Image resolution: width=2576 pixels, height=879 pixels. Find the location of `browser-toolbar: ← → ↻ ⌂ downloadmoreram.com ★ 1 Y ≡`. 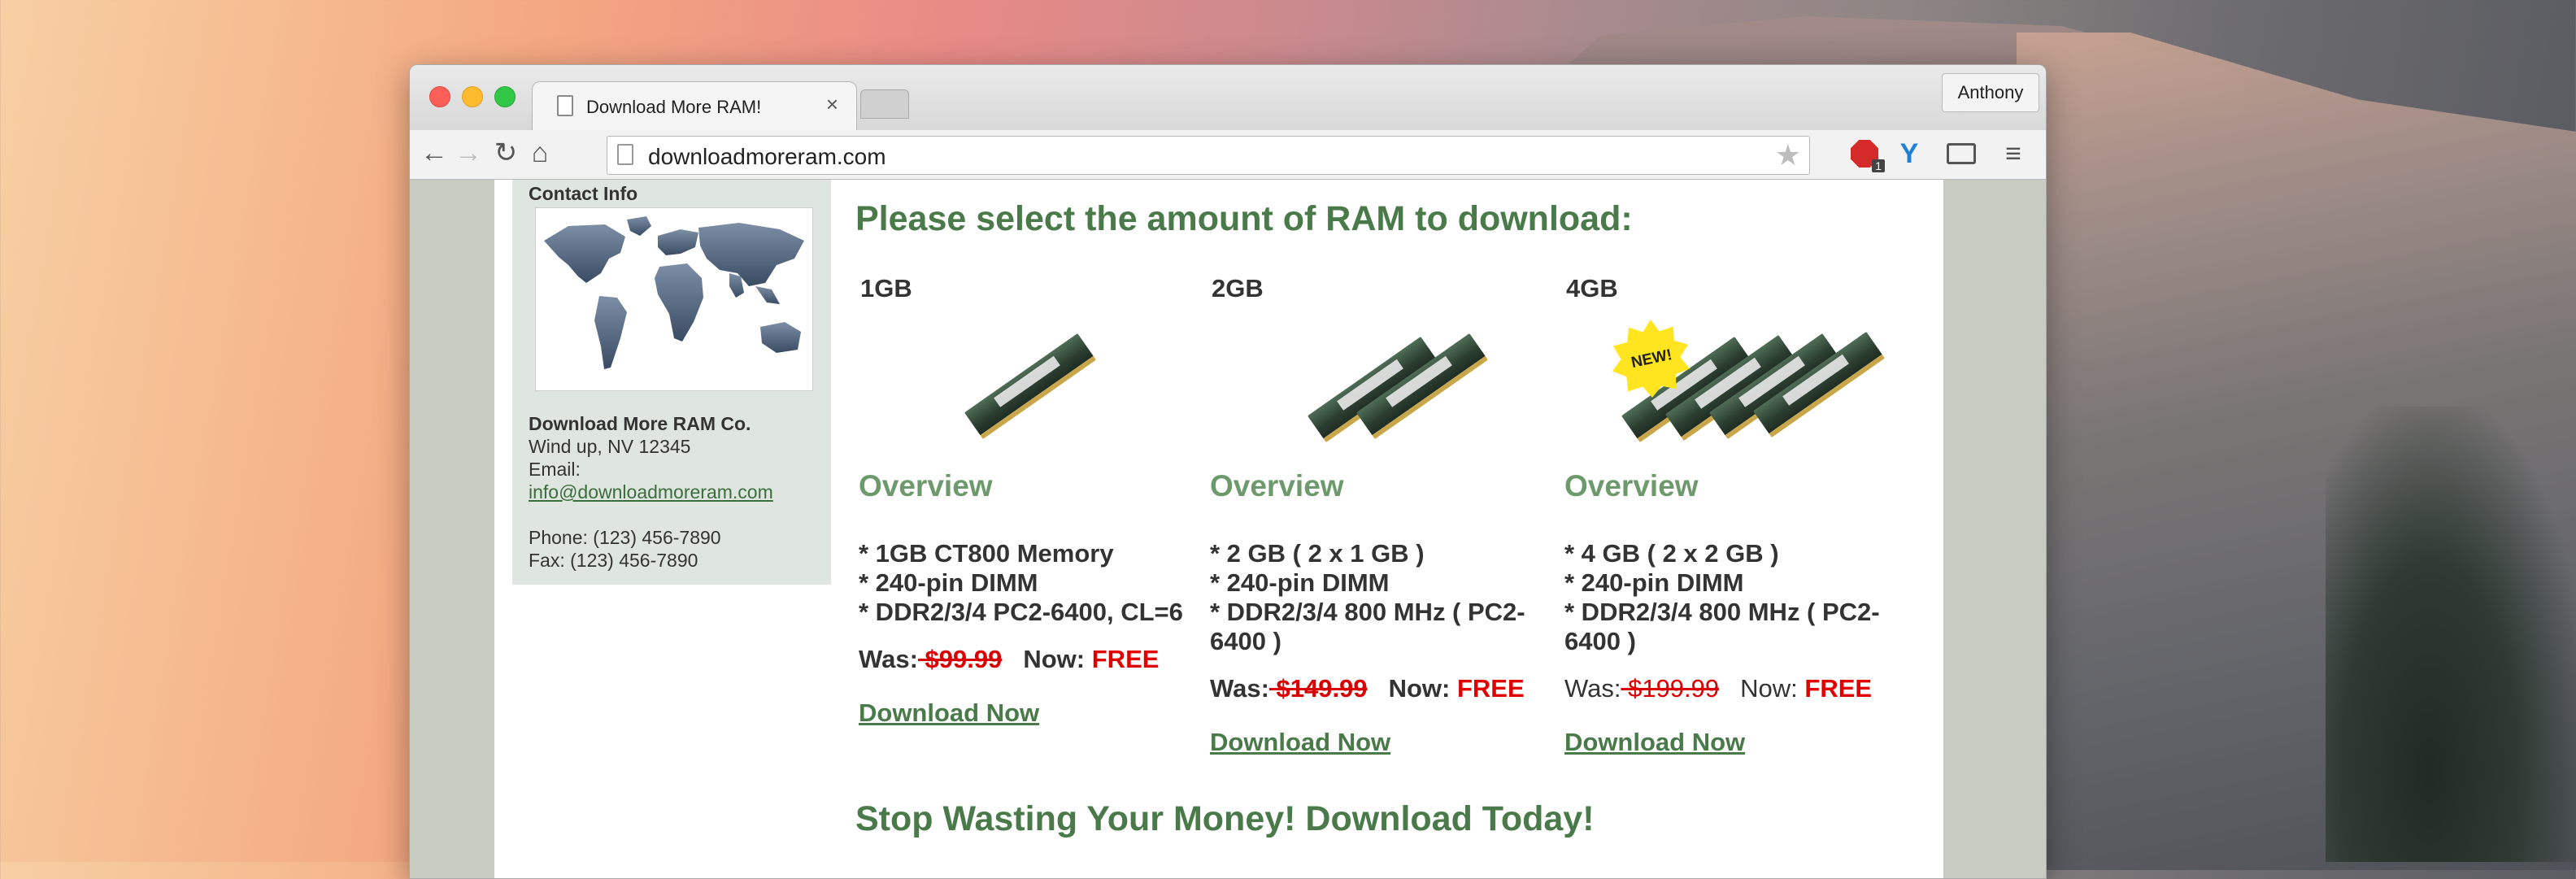

browser-toolbar: ← → ↻ ⌂ downloadmoreram.com ★ 1 Y ≡ is located at coordinates (1228, 155).